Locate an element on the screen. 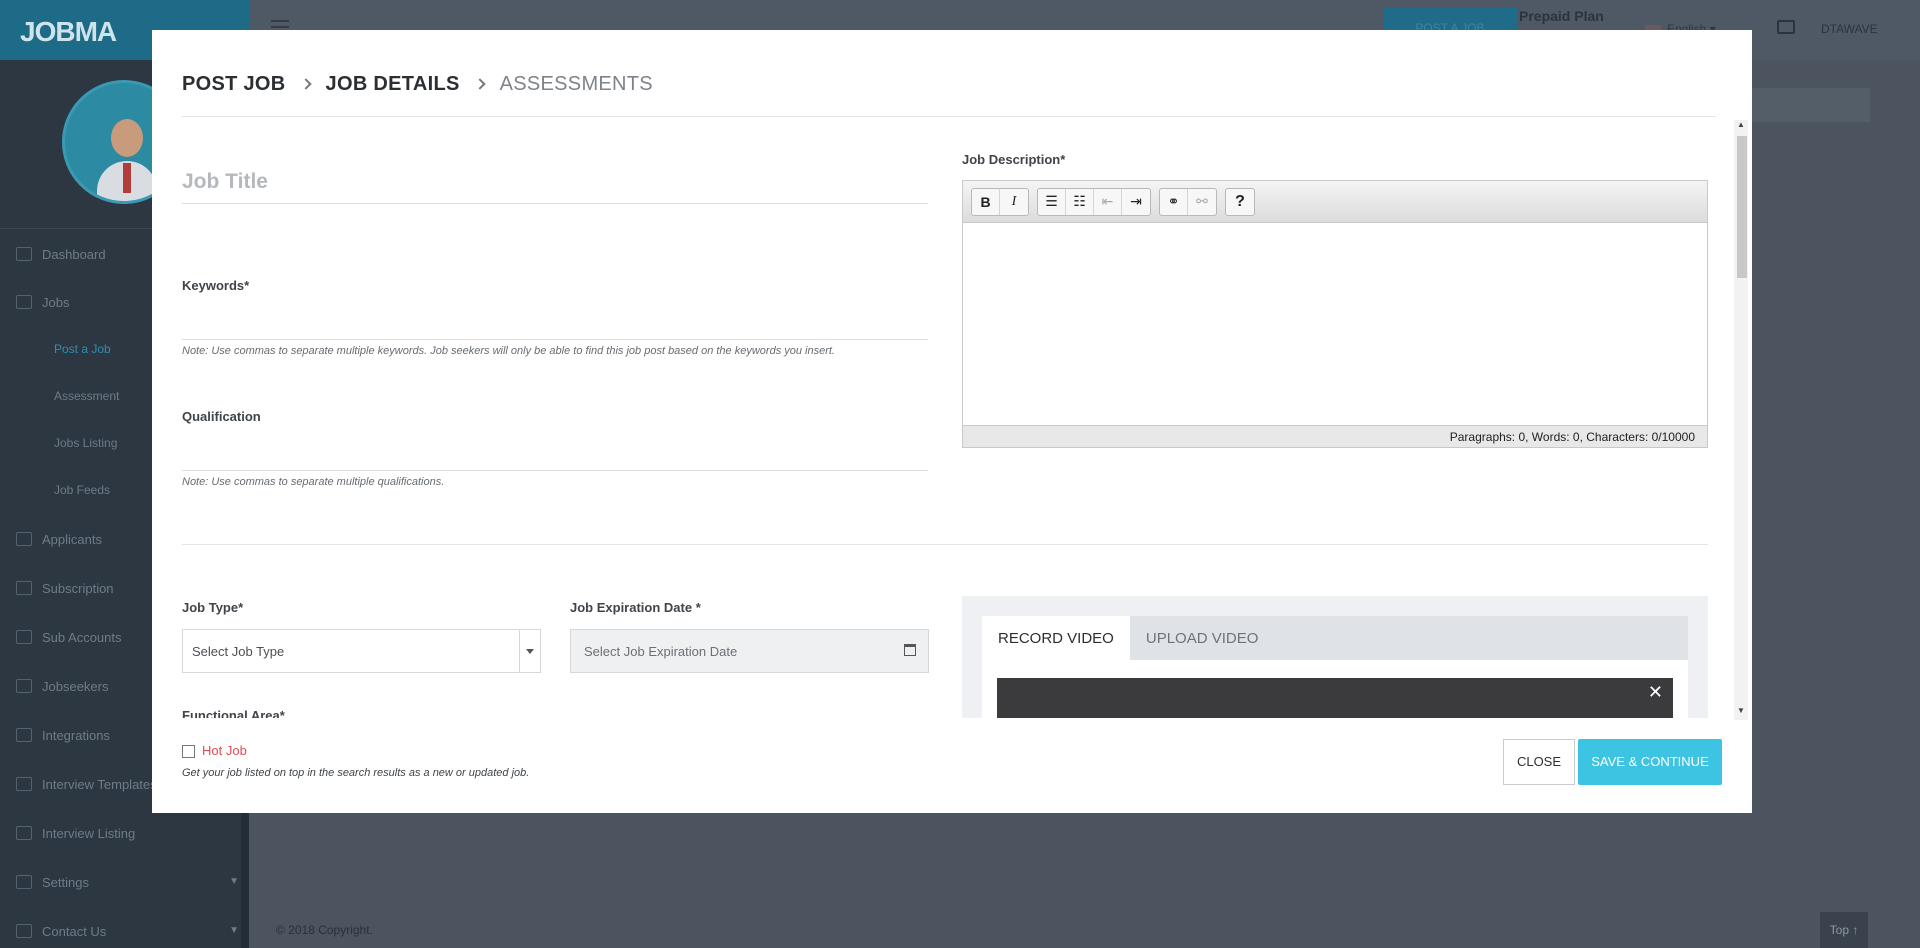  ordered-list-icon: ☰ is located at coordinates (1052, 201).